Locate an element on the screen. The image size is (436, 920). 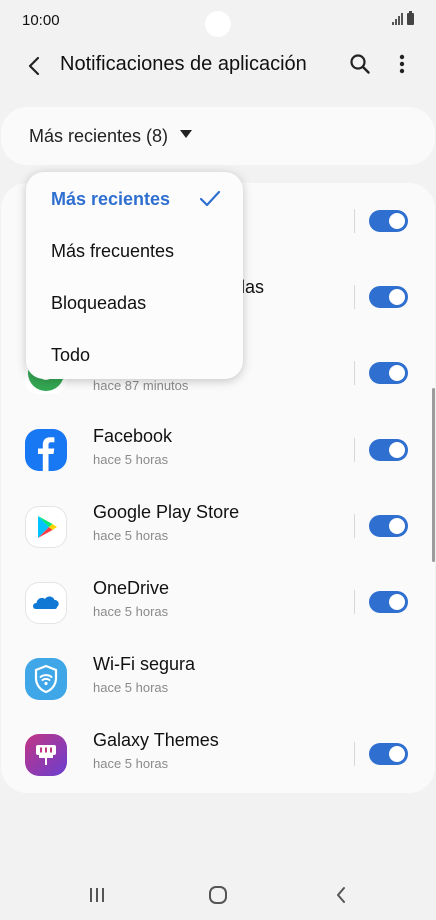
chevron-left-icon is located at coordinates (34, 66).